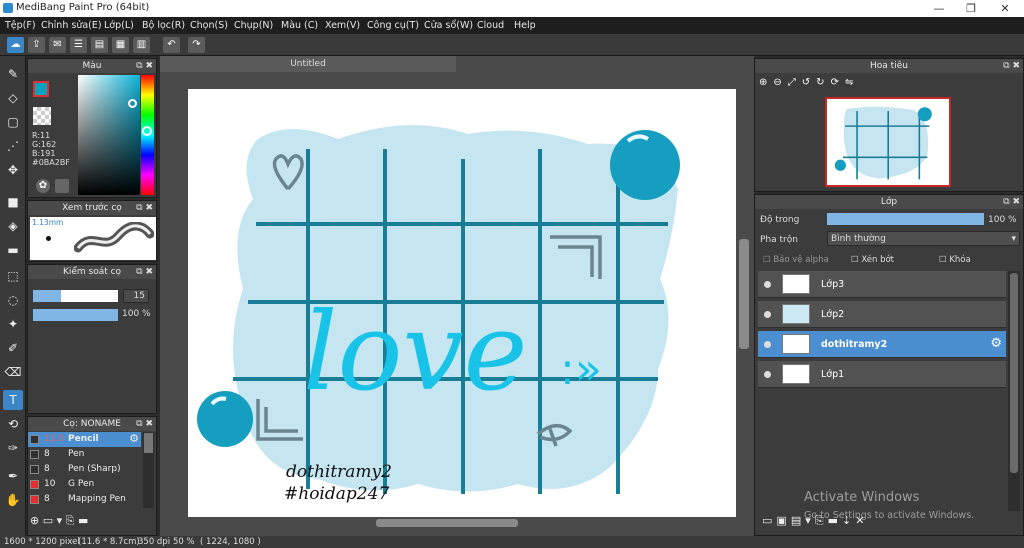 The width and height of the screenshot is (1024, 548). I want to click on magic-wand-icon: ✦, so click(13, 324).